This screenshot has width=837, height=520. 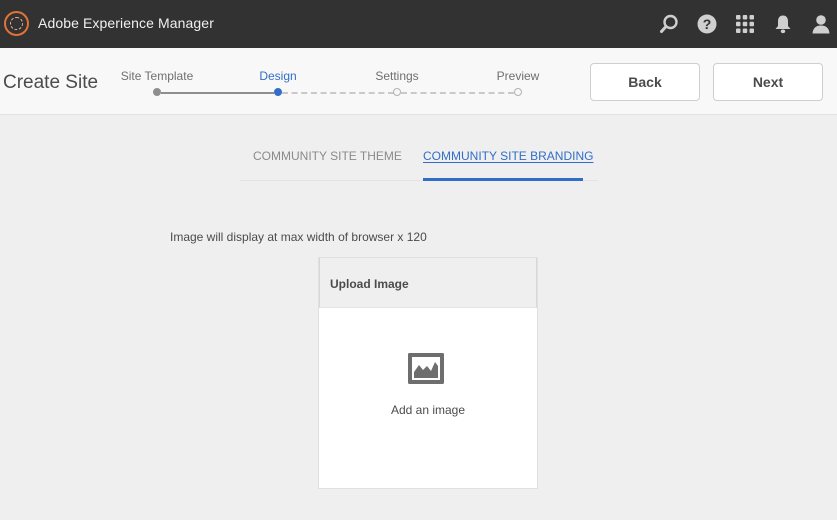 I want to click on step-site-template-label: Site Template, so click(x=157, y=76).